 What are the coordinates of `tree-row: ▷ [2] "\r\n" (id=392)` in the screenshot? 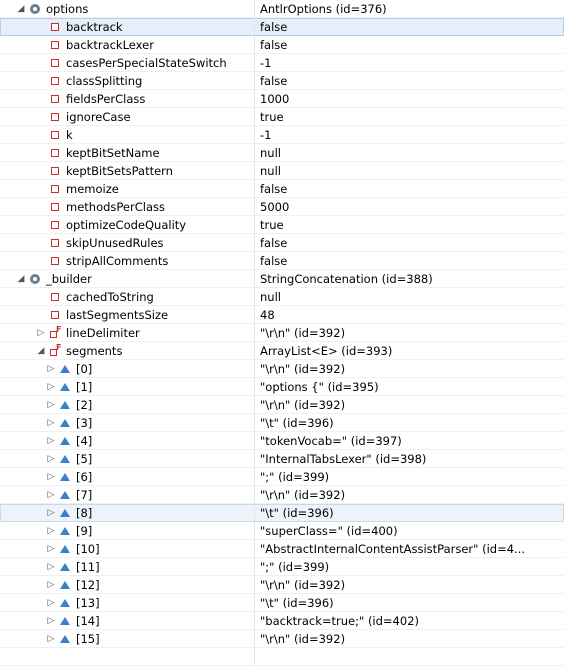 It's located at (282, 405).